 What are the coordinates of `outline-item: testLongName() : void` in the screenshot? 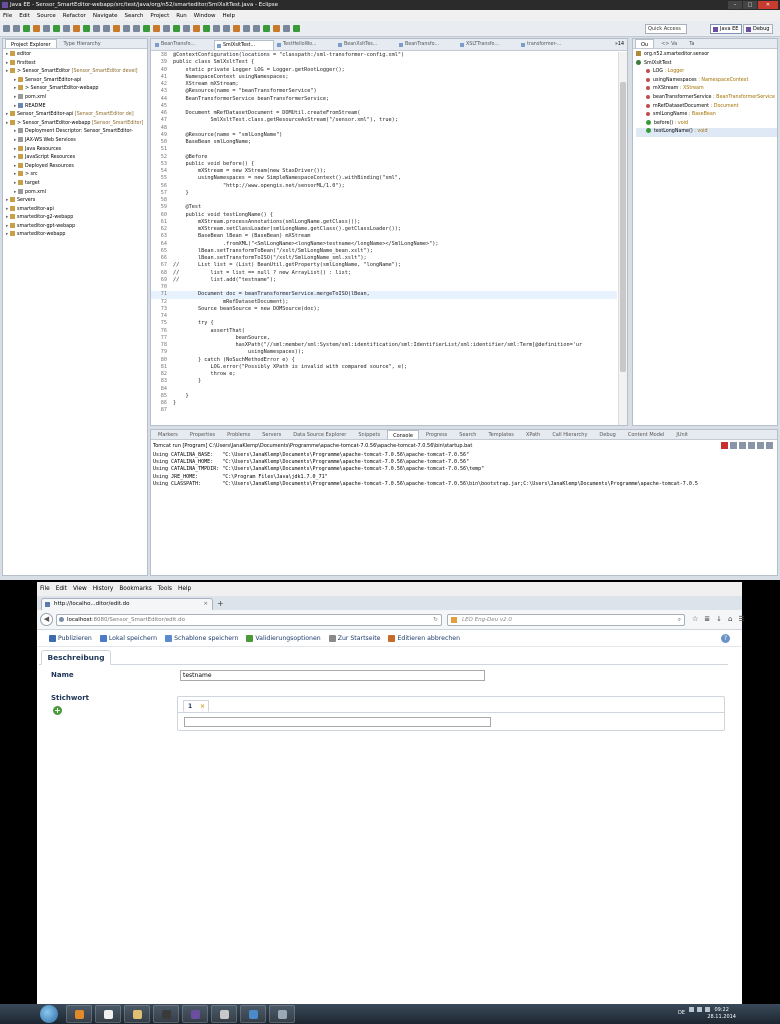 It's located at (706, 132).